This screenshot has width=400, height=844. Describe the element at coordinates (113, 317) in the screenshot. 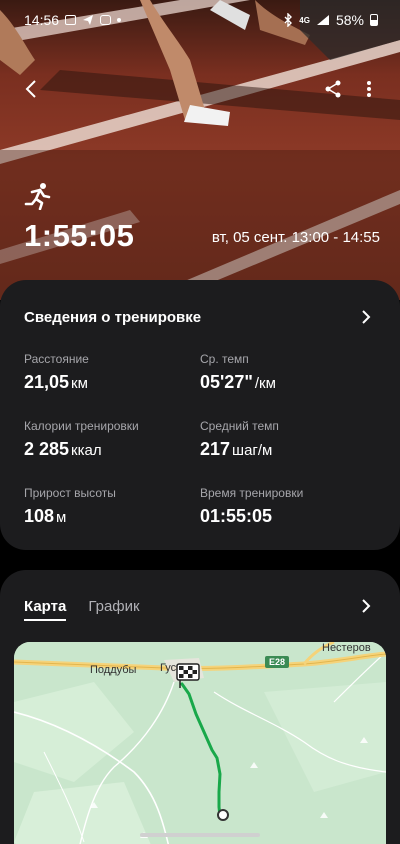

I see `summary-title: Сведения о тренировке` at that location.